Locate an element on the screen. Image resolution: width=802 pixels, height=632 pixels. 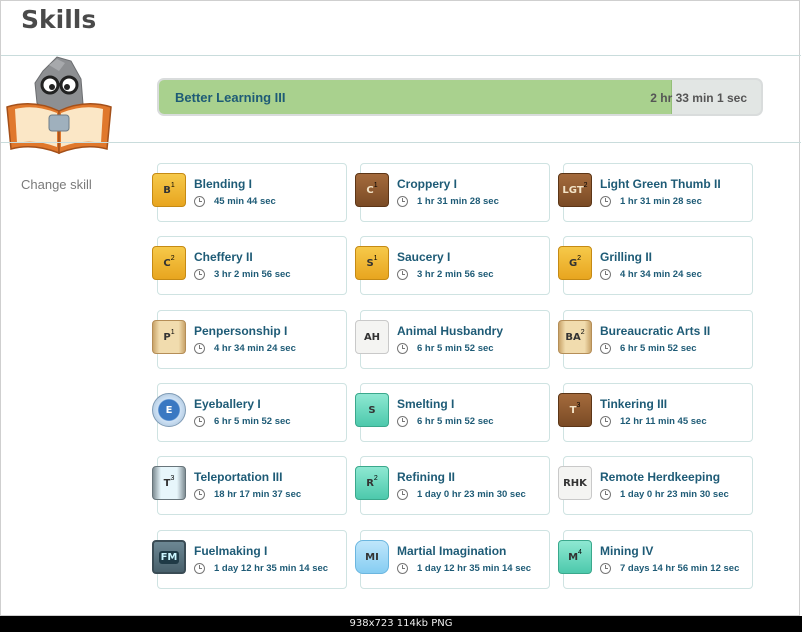
skill-icon-code: FM is located at coordinates (169, 557).